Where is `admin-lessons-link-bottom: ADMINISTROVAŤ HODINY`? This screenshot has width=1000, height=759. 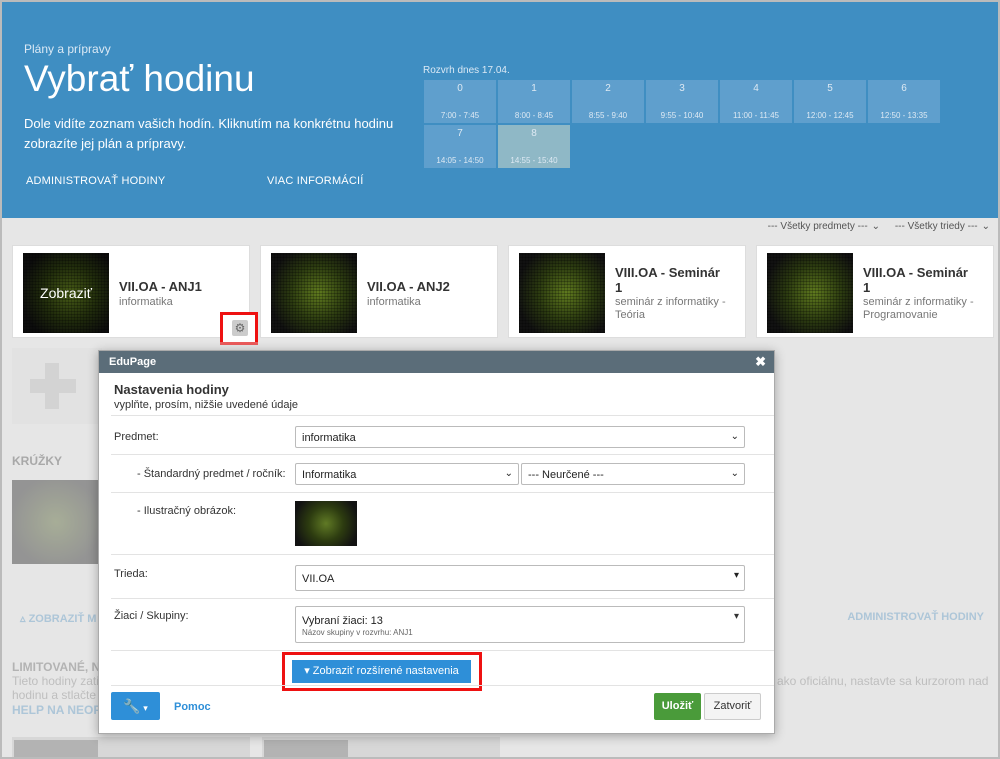 admin-lessons-link-bottom: ADMINISTROVAŤ HODINY is located at coordinates (915, 617).